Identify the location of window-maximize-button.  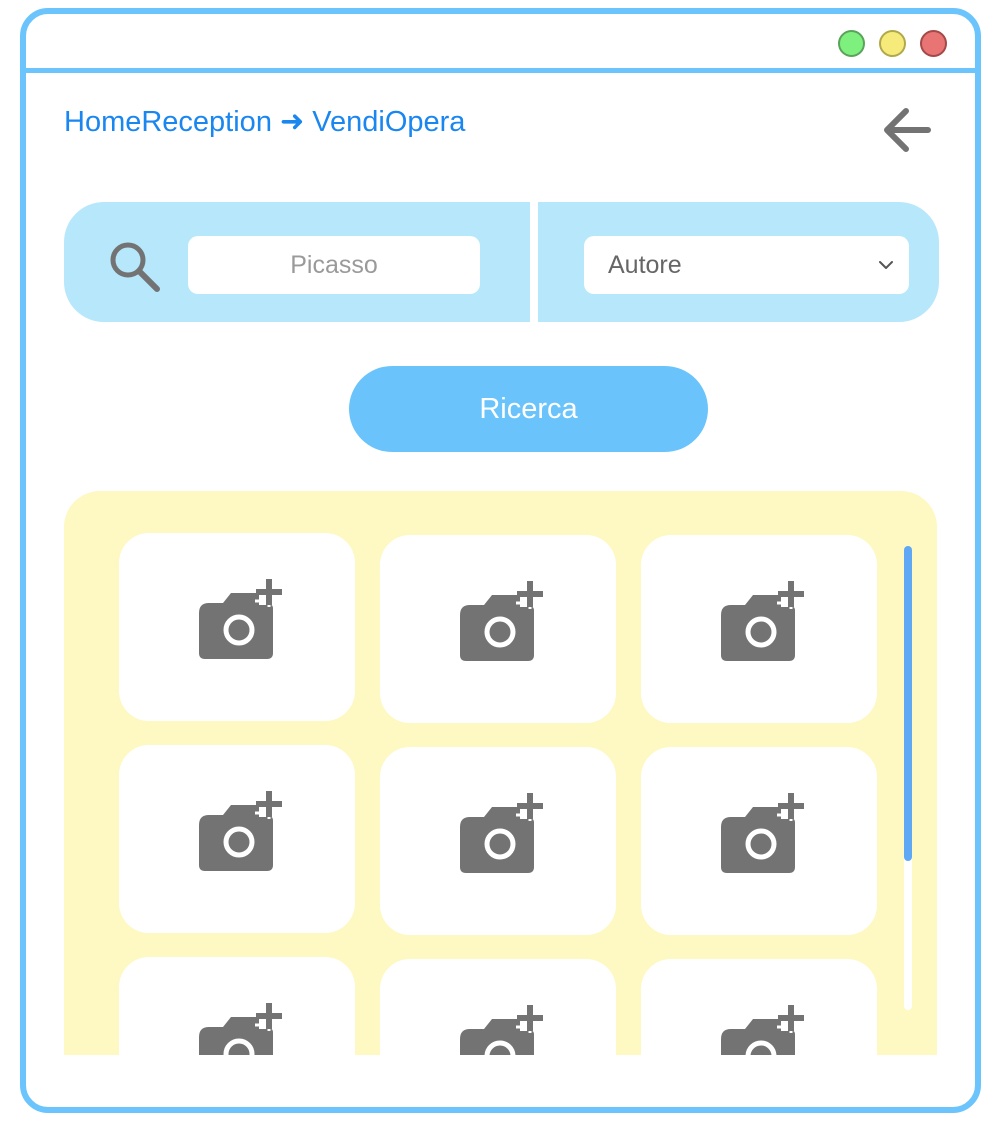
(851, 43).